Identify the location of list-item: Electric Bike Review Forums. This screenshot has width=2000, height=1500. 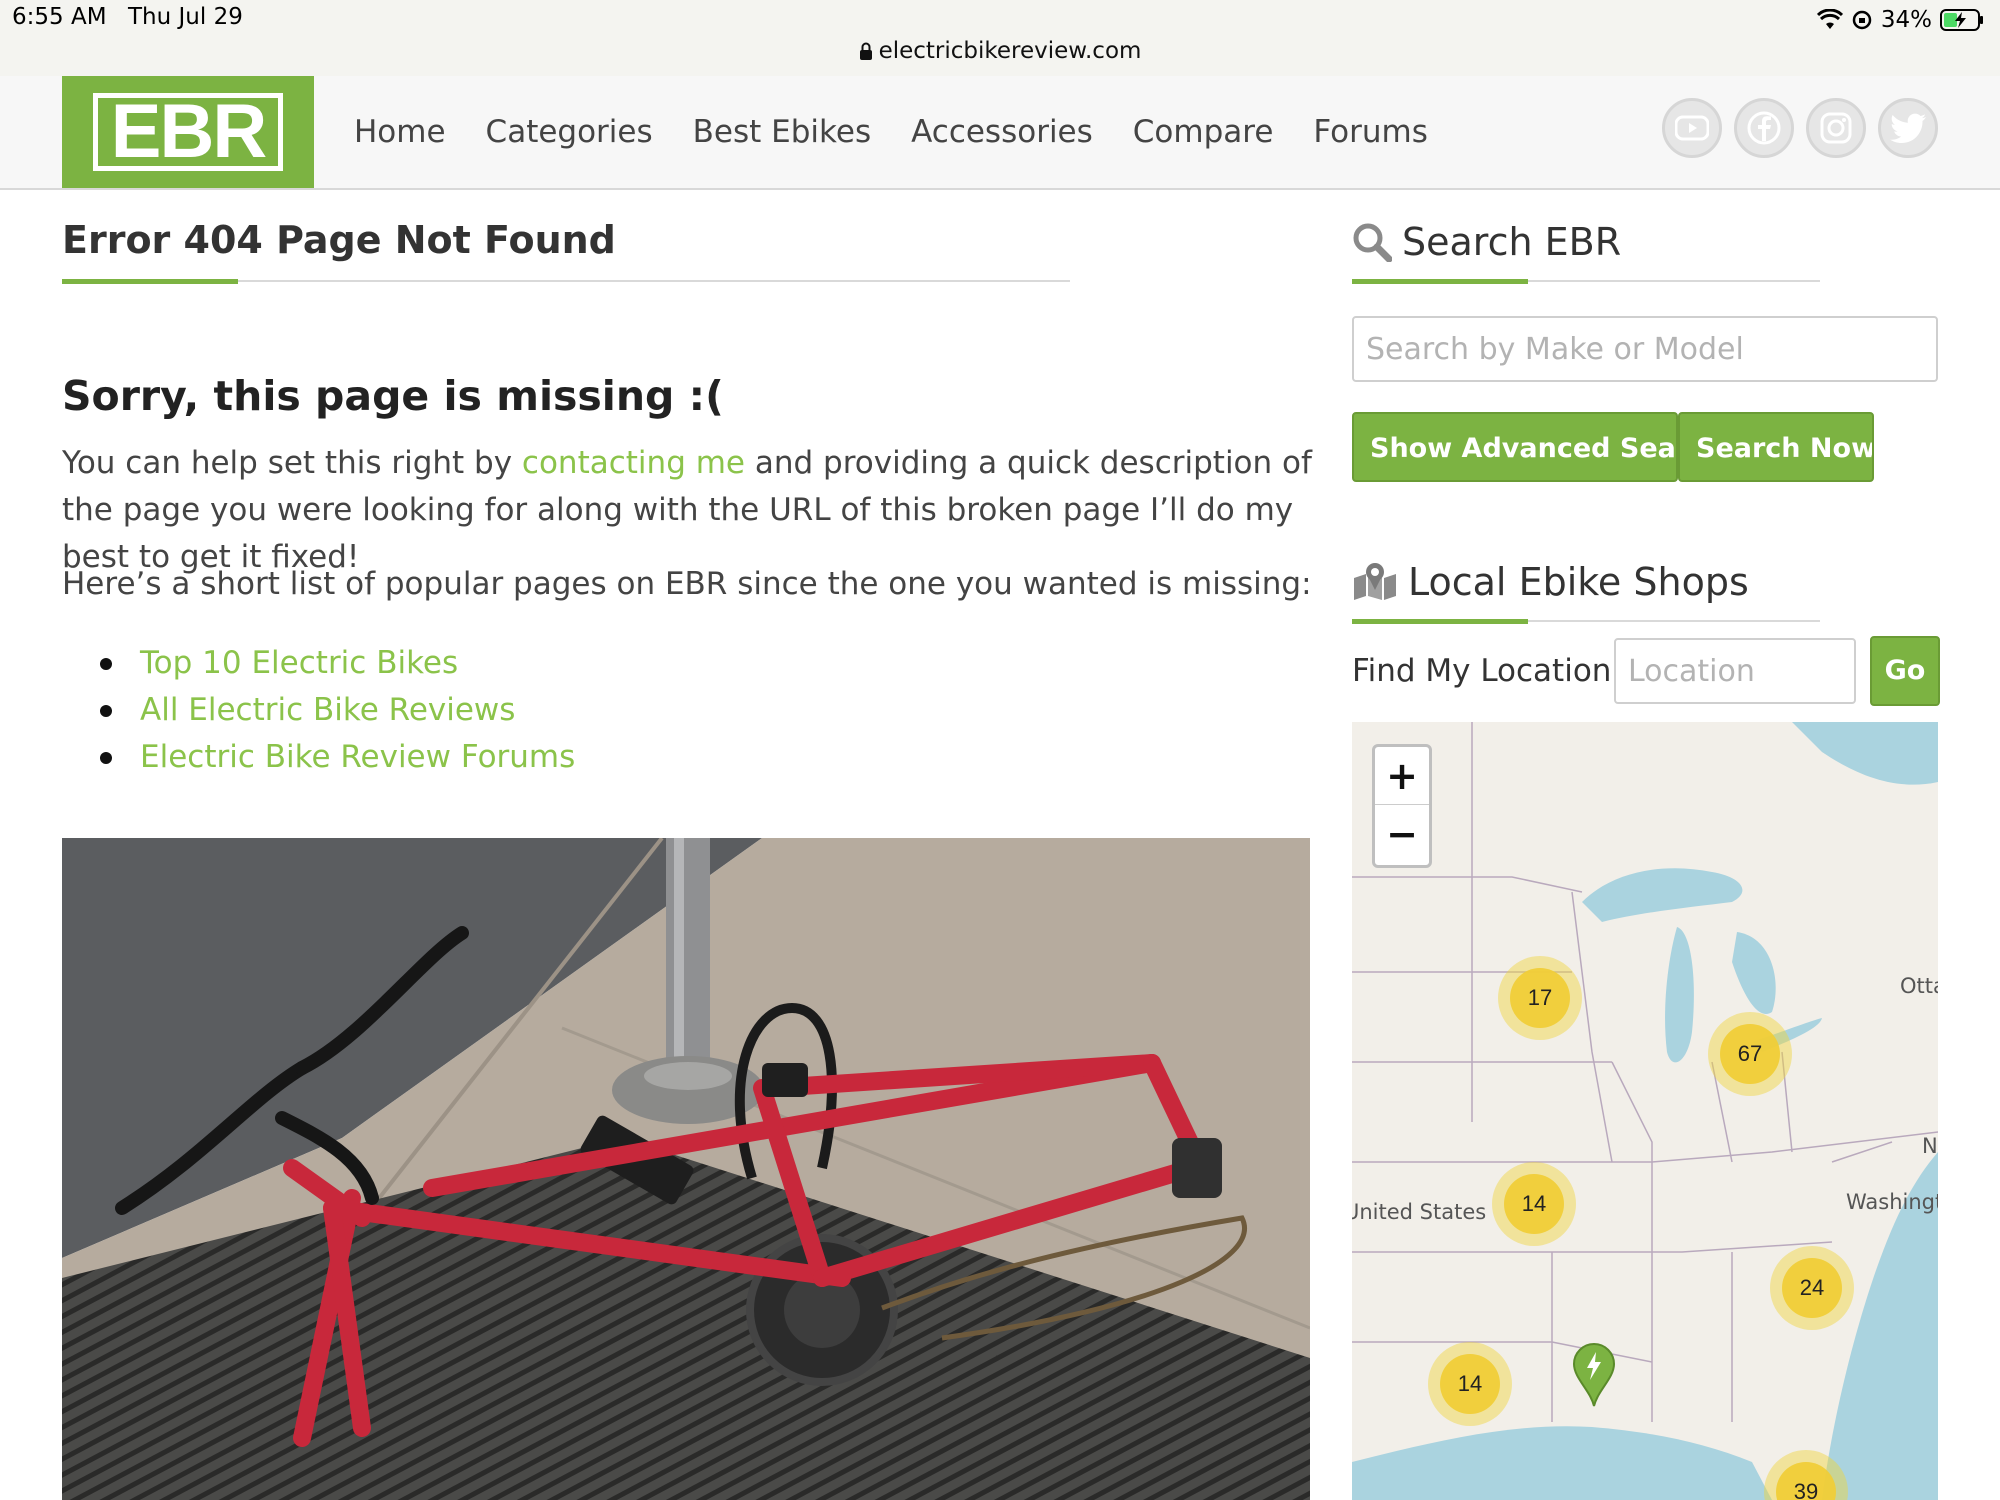
(337, 757).